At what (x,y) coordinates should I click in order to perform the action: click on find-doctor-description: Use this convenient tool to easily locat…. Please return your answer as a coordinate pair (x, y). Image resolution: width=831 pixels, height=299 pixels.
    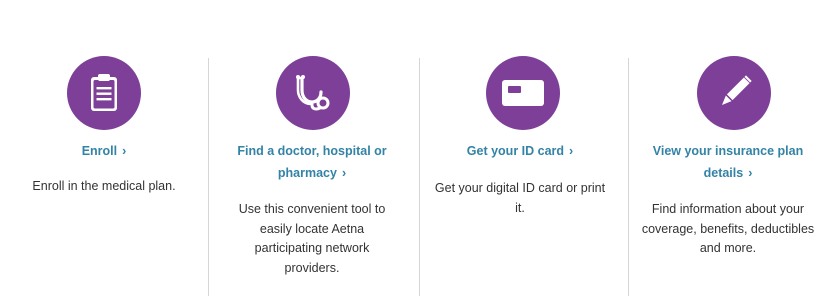
    Looking at the image, I should click on (312, 238).